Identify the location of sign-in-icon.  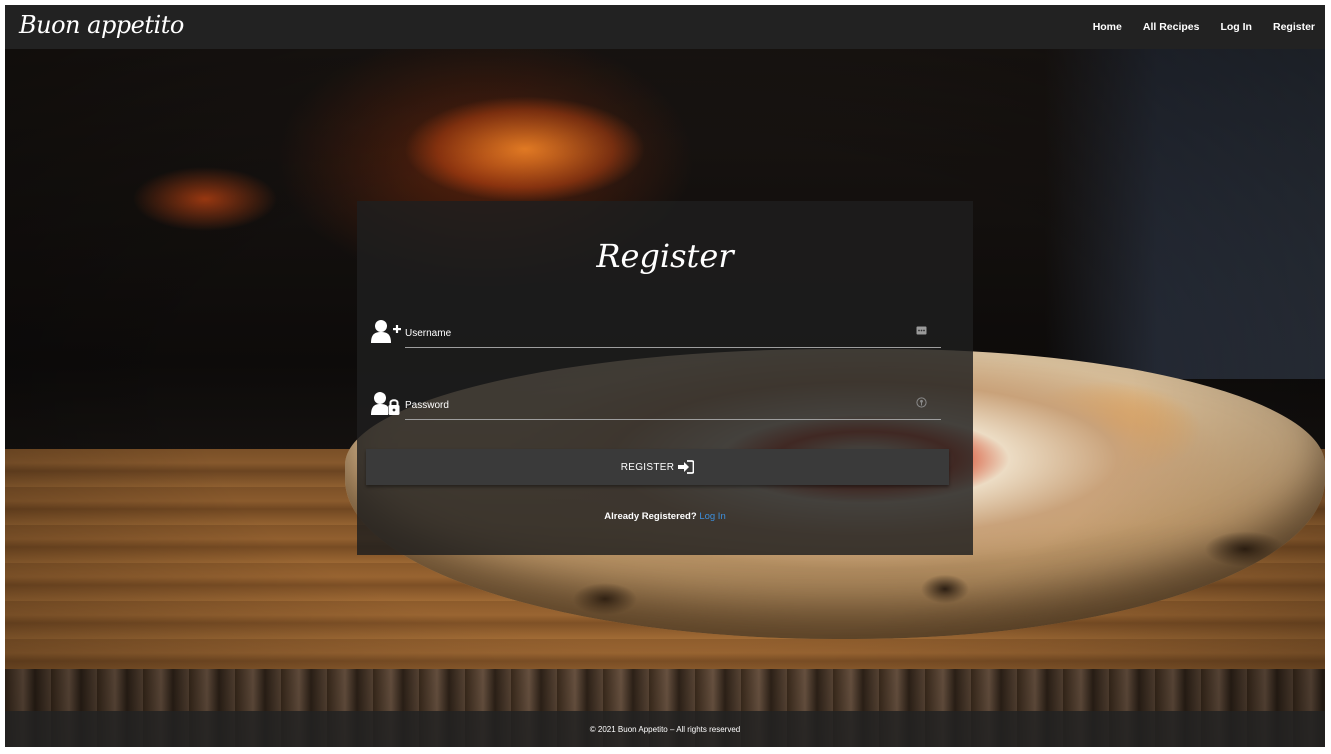
(686, 467).